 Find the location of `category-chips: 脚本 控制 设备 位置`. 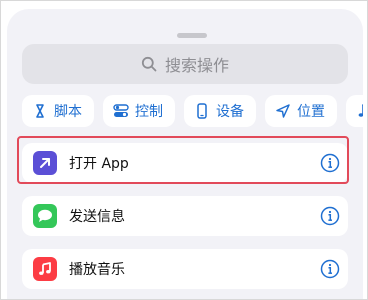

category-chips: 脚本 控制 设备 位置 is located at coordinates (192, 113).